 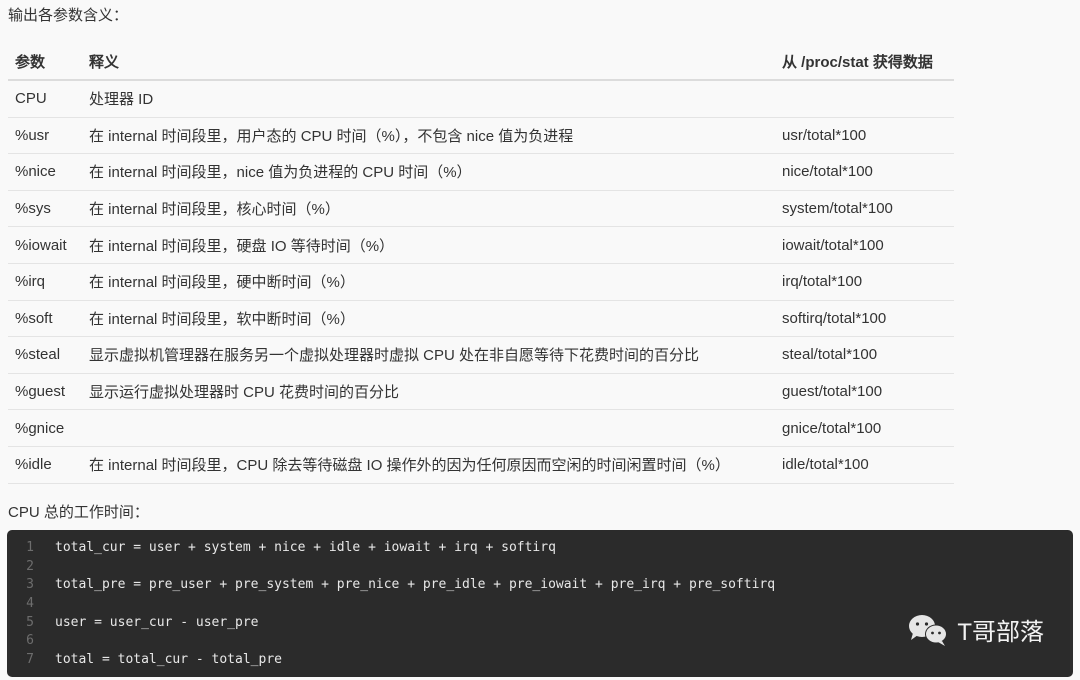 What do you see at coordinates (45, 245) in the screenshot?
I see `param-cell: %iowait` at bounding box center [45, 245].